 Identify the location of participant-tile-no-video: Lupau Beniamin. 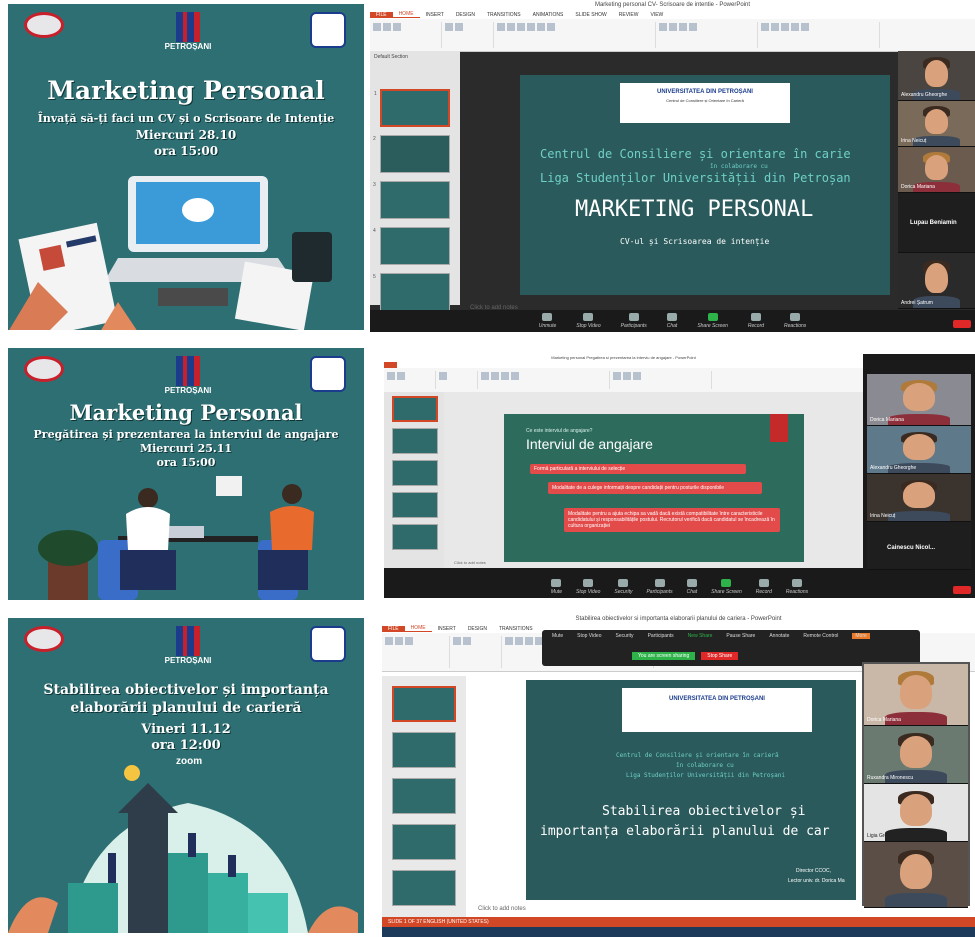
(936, 223).